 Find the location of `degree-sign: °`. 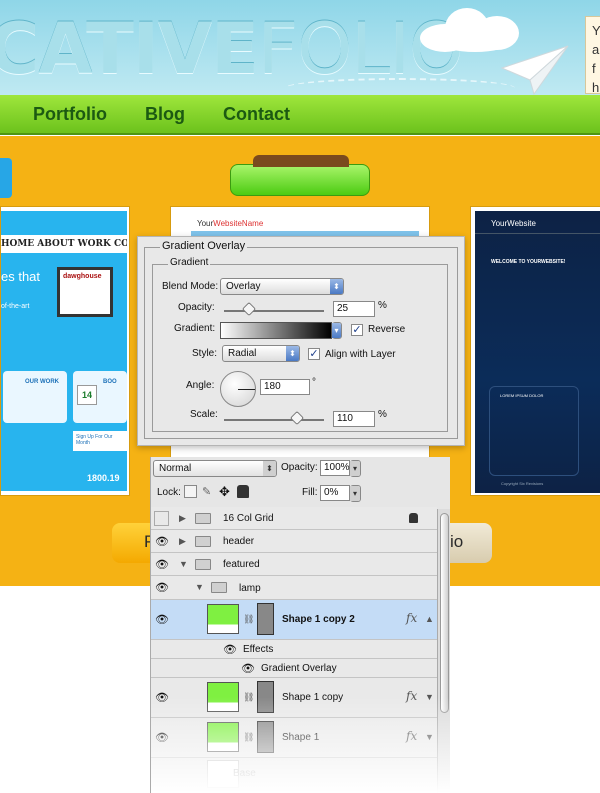

degree-sign: ° is located at coordinates (314, 382).